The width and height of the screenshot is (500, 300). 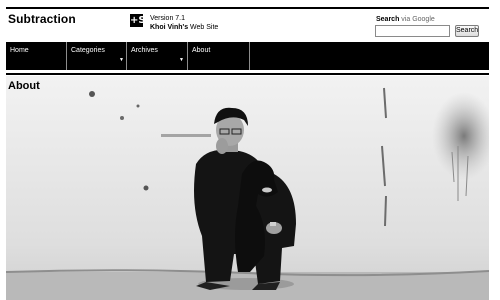 What do you see at coordinates (144, 50) in the screenshot?
I see `nav-item-archives-label: Archives` at bounding box center [144, 50].